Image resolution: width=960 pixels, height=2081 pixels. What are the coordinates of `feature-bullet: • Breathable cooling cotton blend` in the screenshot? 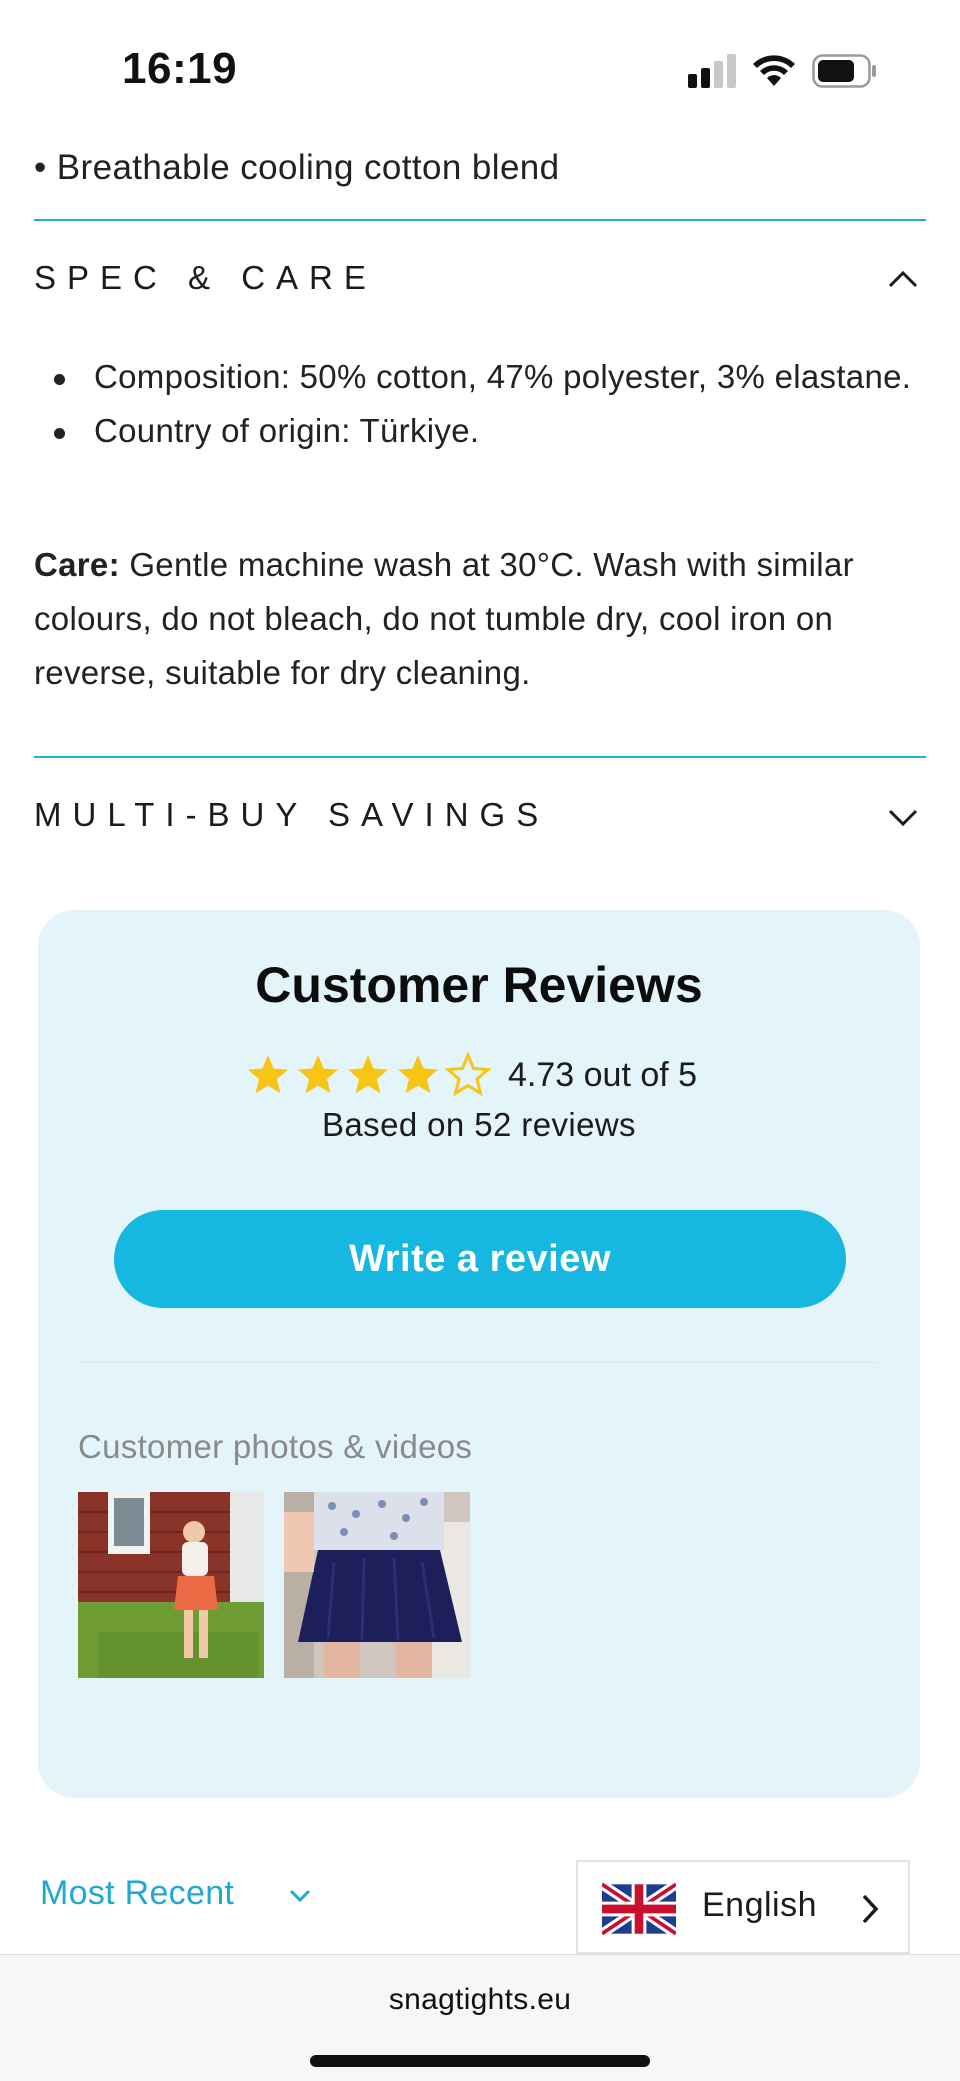 It's located at (297, 167).